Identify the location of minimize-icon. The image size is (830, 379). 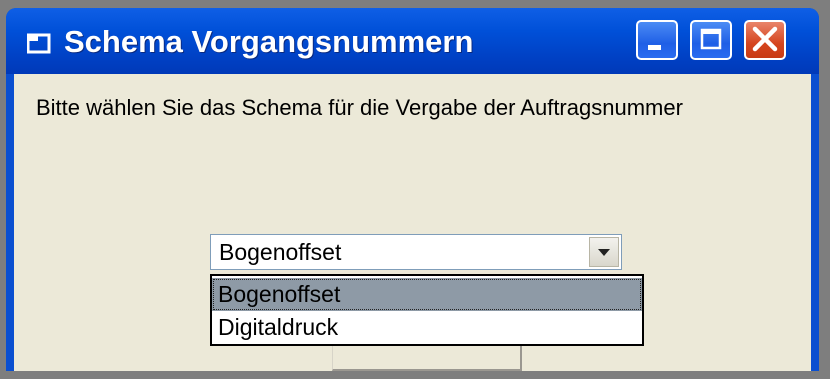
(654, 47).